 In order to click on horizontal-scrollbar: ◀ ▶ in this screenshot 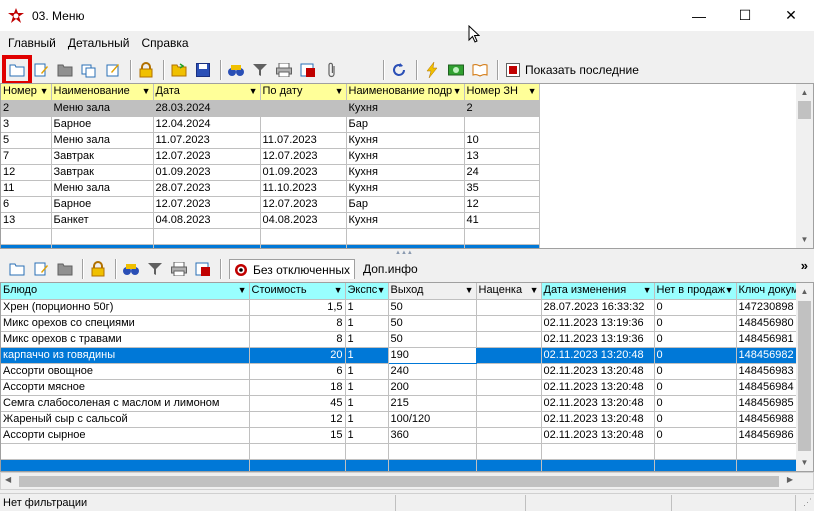, I will do `click(407, 481)`.